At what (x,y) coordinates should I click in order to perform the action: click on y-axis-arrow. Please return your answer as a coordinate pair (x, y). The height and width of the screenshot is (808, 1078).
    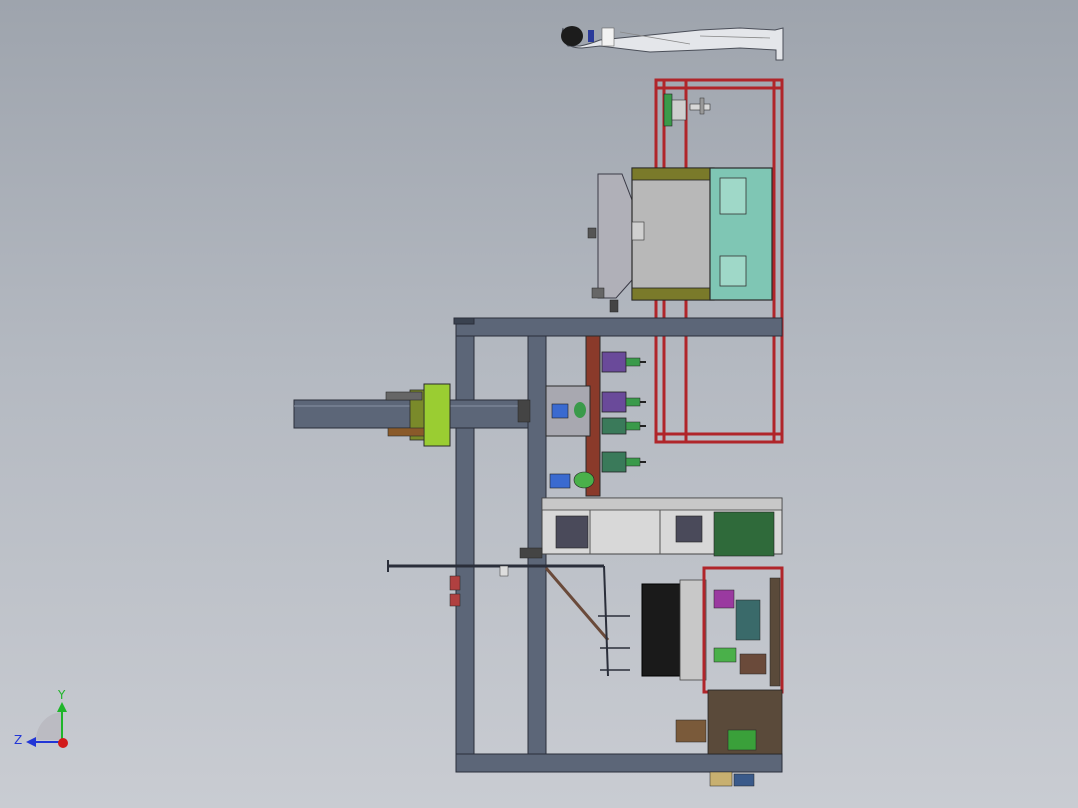
    Looking at the image, I should click on (62, 707).